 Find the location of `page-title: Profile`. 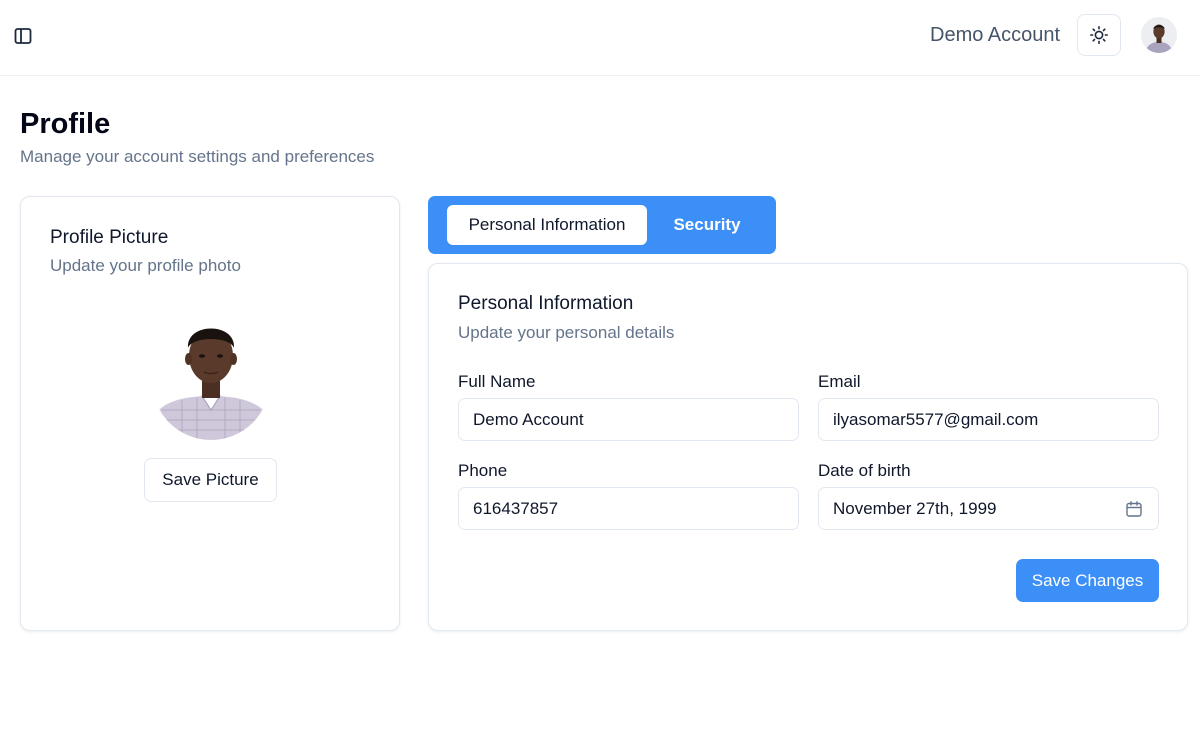

page-title: Profile is located at coordinates (65, 124).